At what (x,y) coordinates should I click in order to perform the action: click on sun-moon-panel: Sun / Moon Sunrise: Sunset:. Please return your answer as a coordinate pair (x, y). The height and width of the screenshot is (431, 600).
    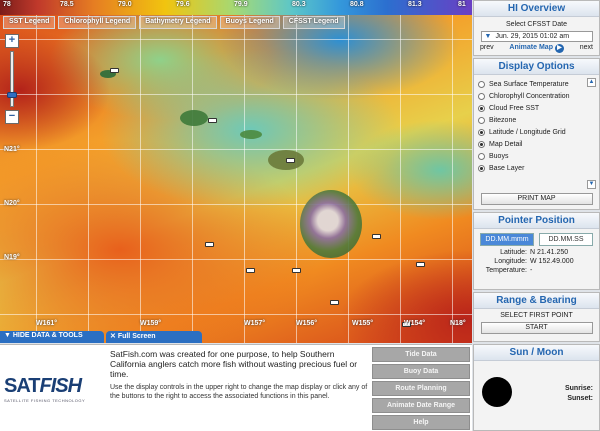
    Looking at the image, I should click on (536, 387).